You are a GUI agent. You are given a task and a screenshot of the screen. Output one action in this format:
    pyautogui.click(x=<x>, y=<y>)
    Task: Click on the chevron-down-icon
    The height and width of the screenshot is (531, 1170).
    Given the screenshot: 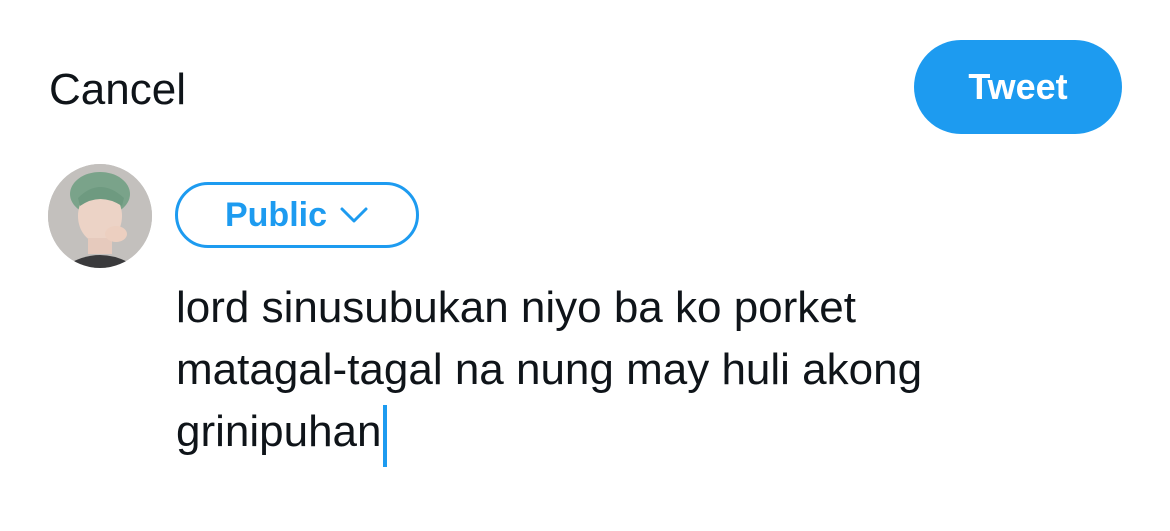 What is the action you would take?
    pyautogui.click(x=354, y=215)
    